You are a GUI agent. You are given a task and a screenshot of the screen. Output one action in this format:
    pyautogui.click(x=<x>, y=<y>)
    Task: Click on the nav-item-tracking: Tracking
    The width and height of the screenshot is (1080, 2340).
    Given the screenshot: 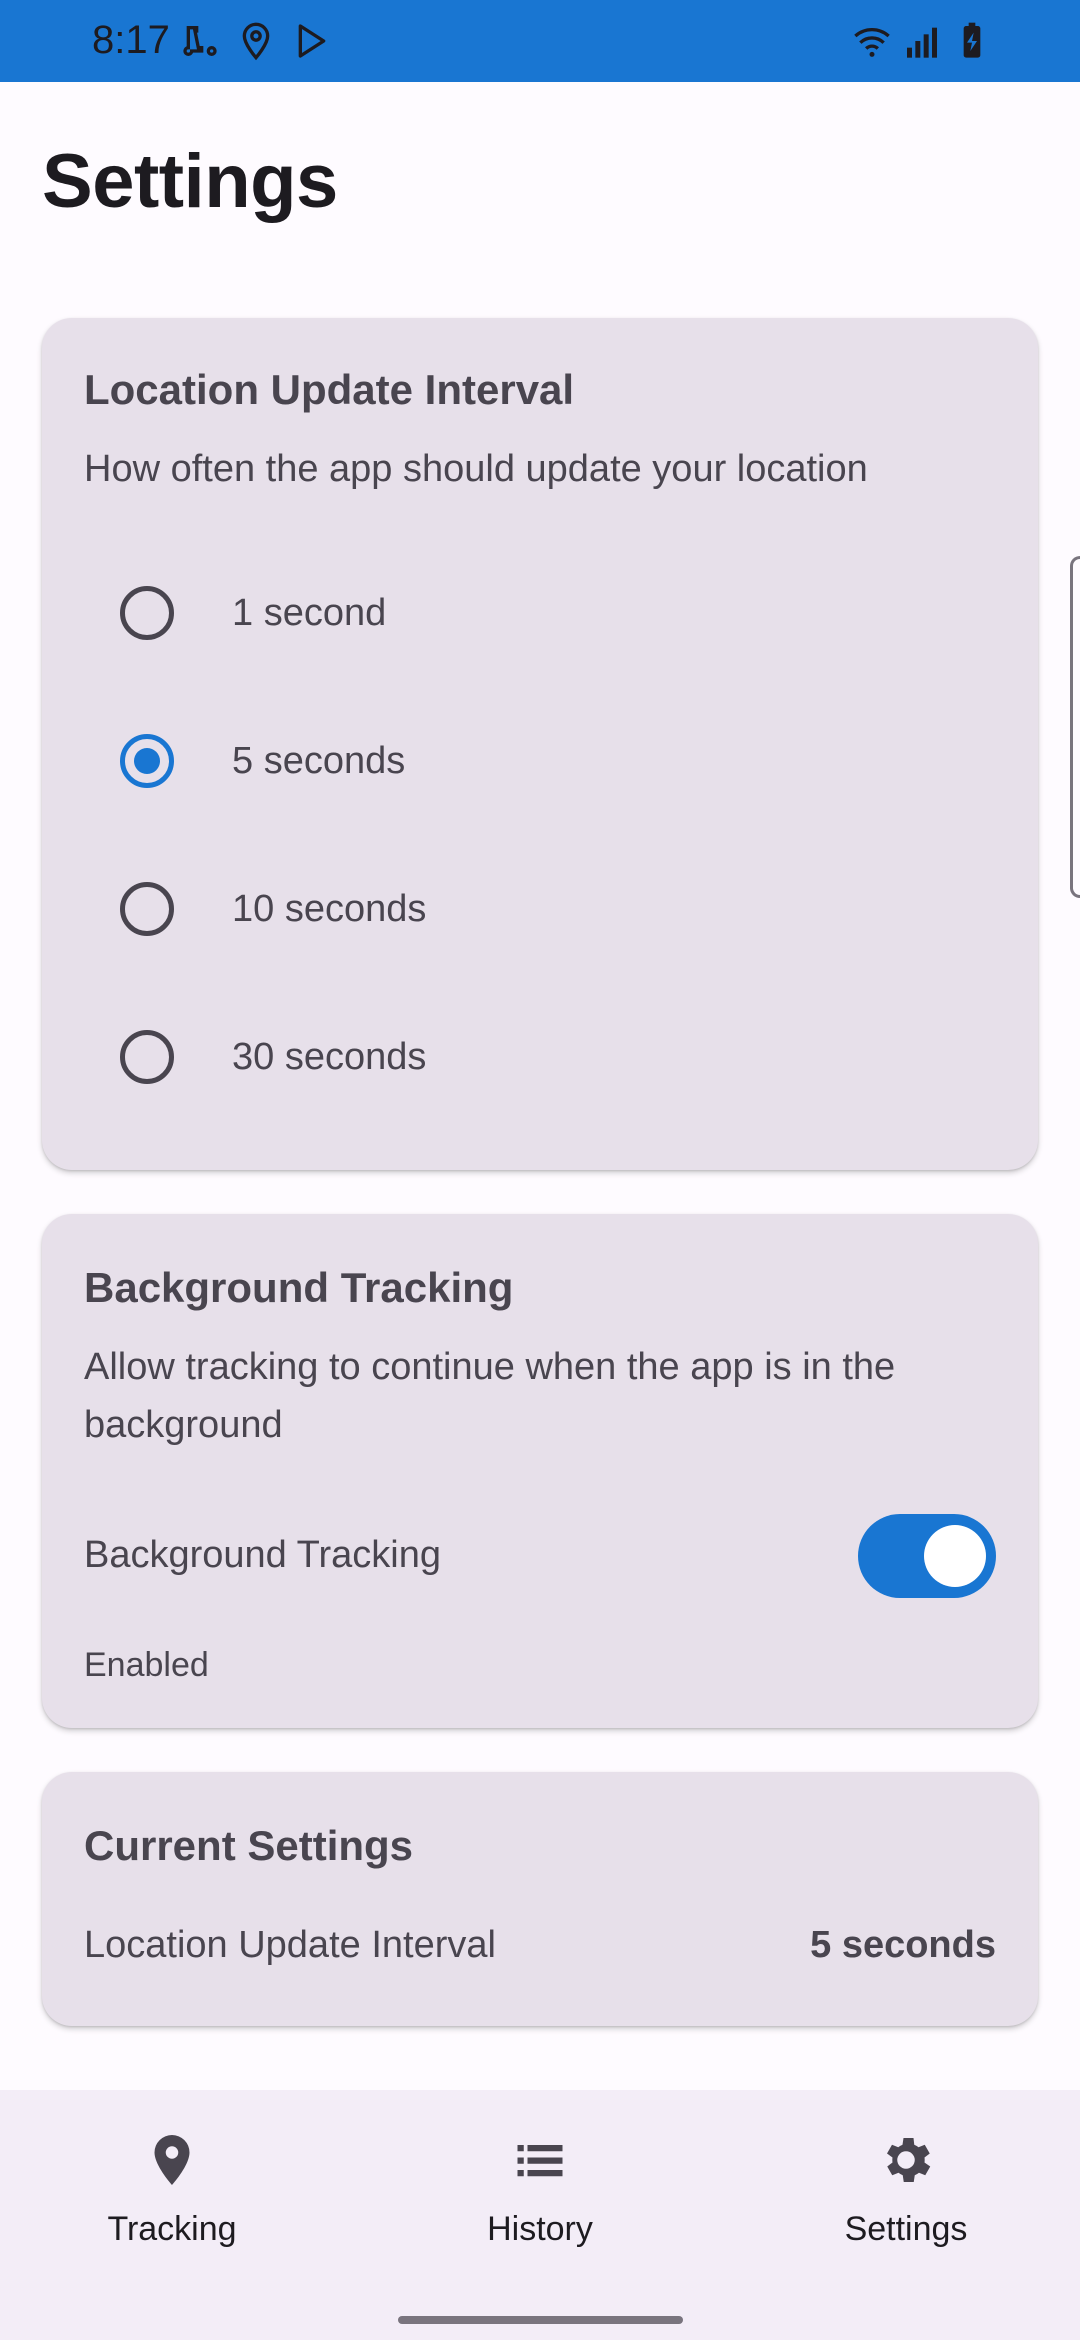 What is the action you would take?
    pyautogui.click(x=172, y=2200)
    